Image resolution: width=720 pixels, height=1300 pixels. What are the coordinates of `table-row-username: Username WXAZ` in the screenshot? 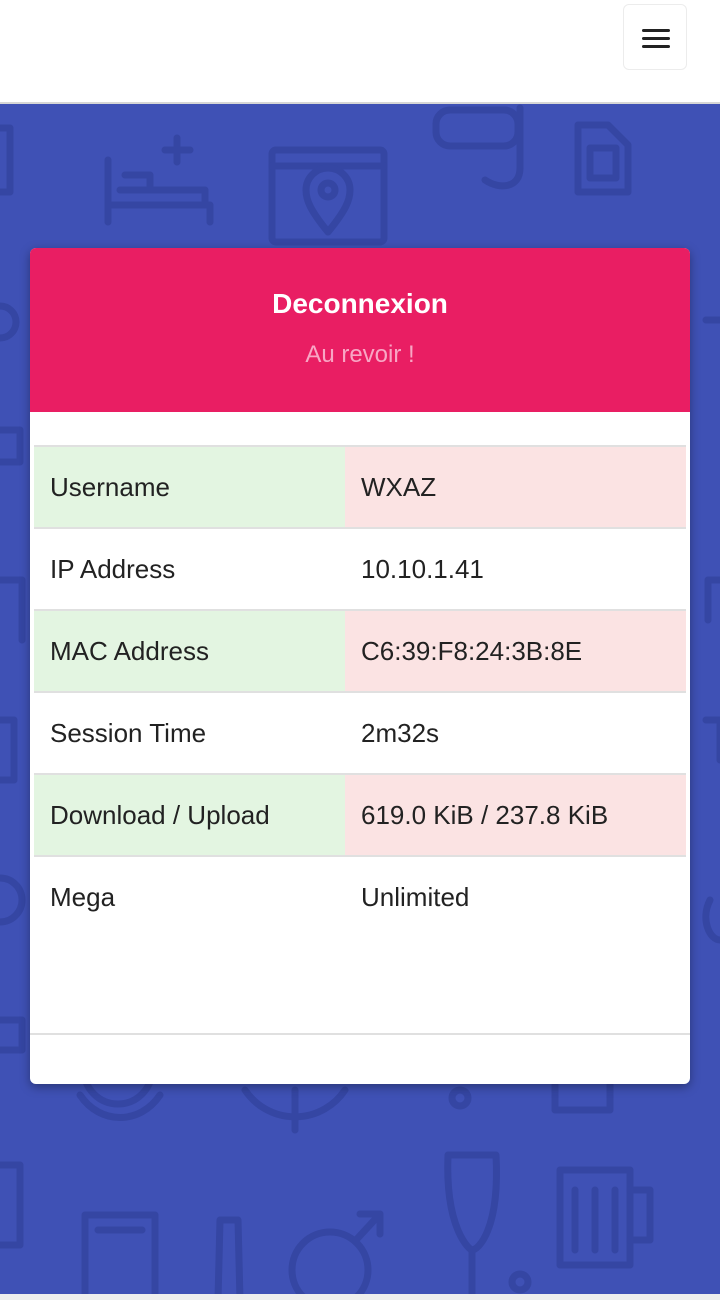 It's located at (360, 487).